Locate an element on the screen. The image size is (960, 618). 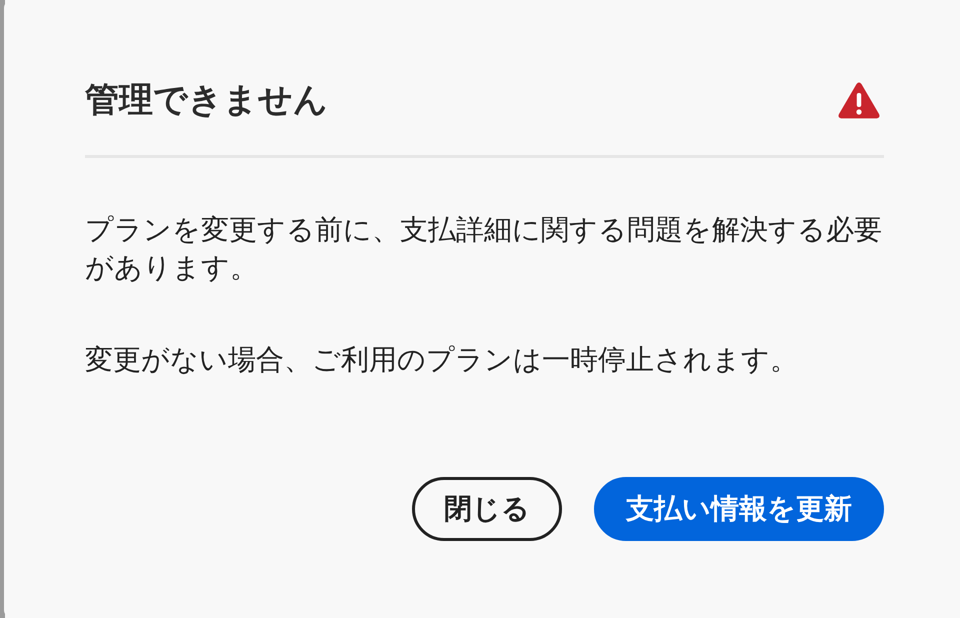
close-button: 閉じる is located at coordinates (487, 509).